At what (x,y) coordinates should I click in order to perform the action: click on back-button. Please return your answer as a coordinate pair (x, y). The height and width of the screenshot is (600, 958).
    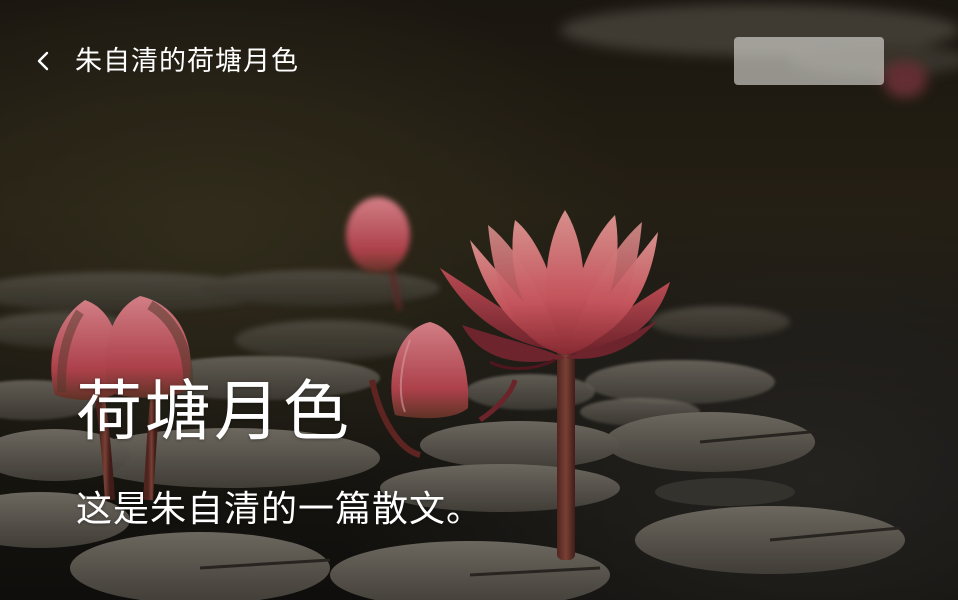
    Looking at the image, I should click on (43, 61).